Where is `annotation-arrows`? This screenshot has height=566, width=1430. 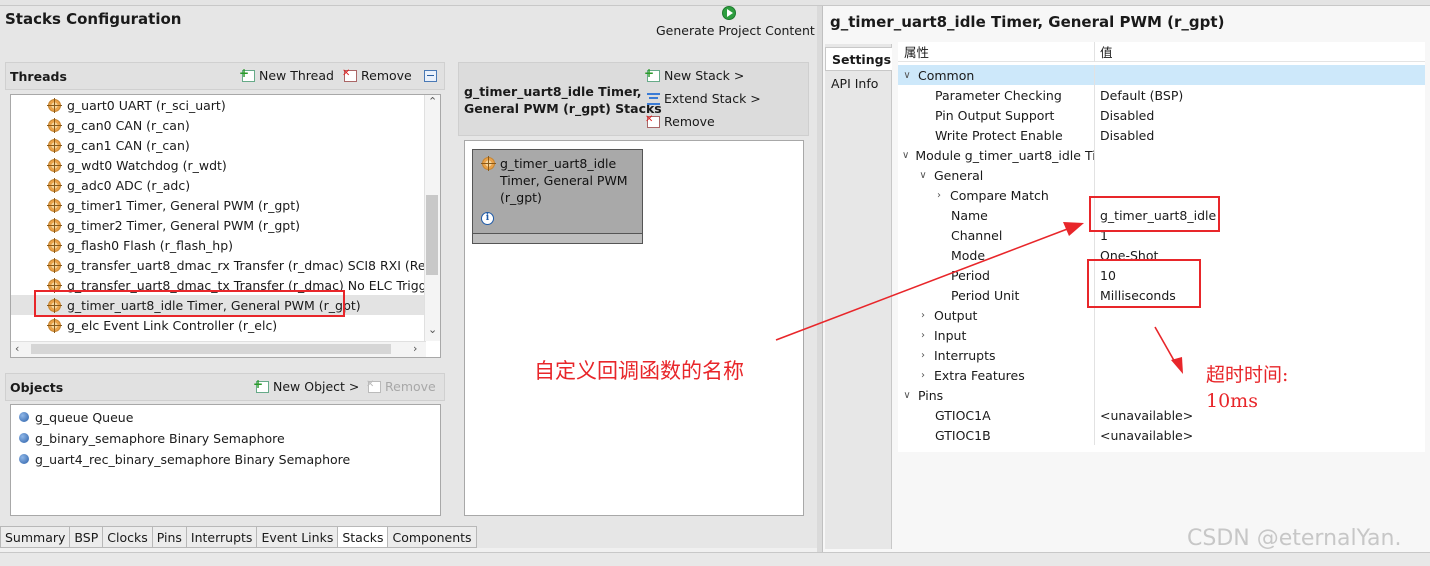 annotation-arrows is located at coordinates (979, 298).